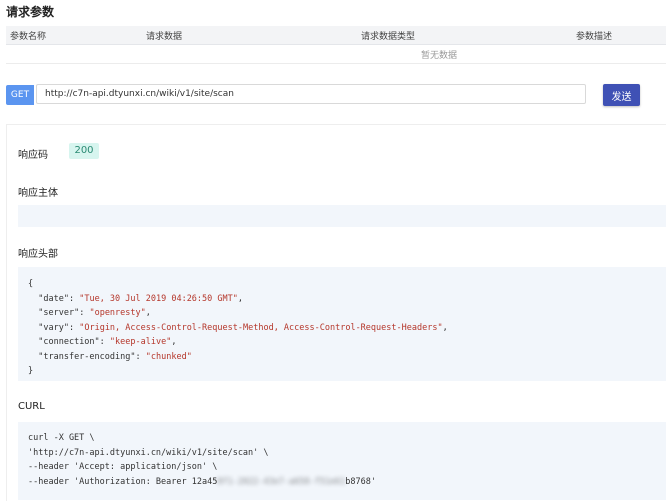 The height and width of the screenshot is (501, 666). Describe the element at coordinates (621, 95) in the screenshot. I see `send-button: 发送` at that location.